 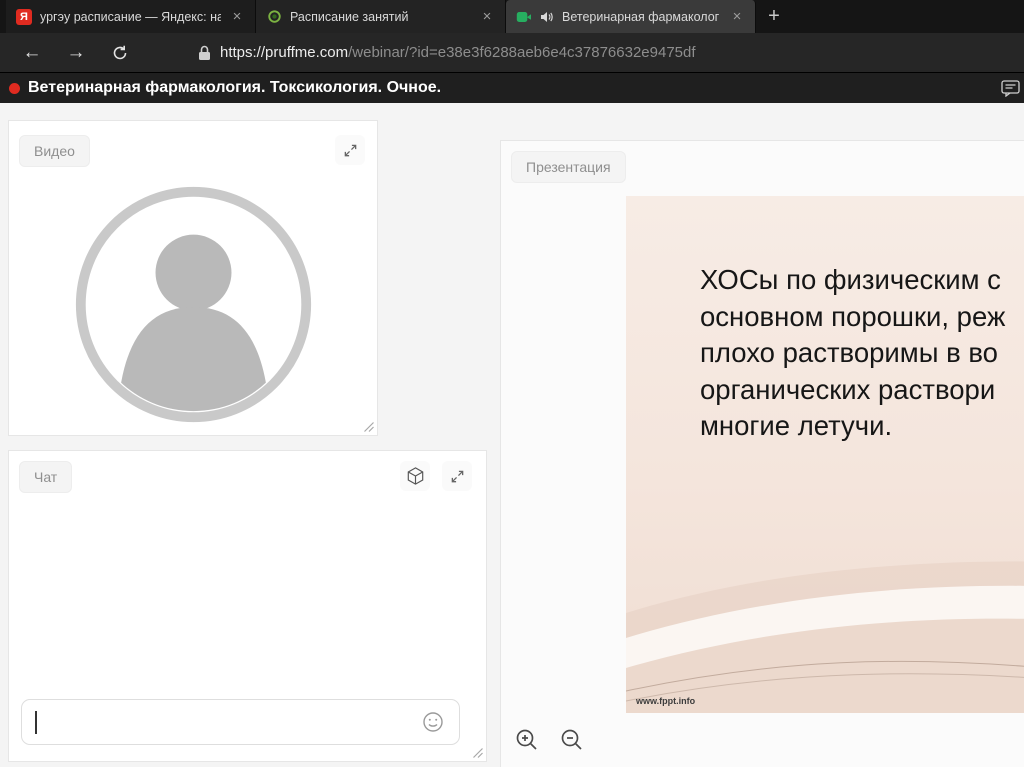 I want to click on url-domain: https://pruffme.com, so click(x=284, y=52).